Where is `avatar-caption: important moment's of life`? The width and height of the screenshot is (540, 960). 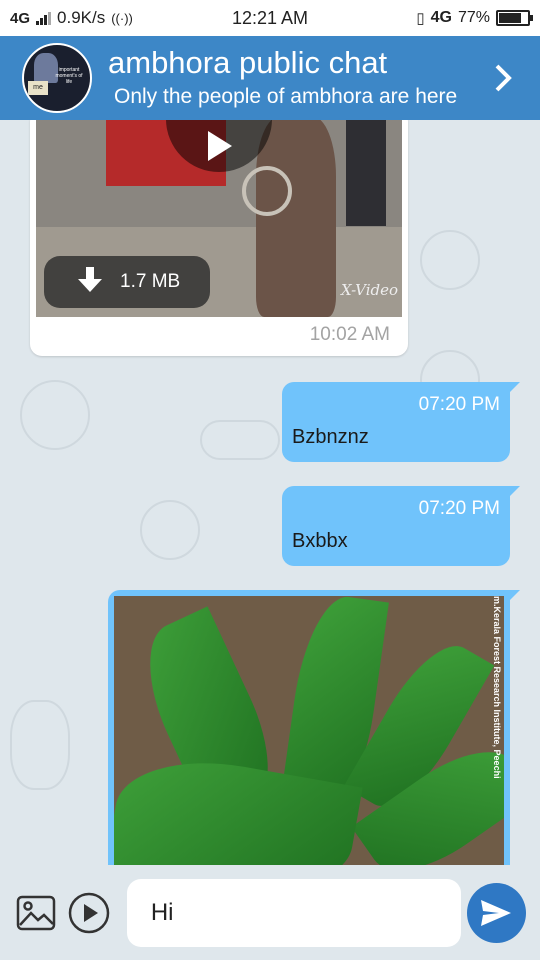 avatar-caption: important moment's of life is located at coordinates (69, 76).